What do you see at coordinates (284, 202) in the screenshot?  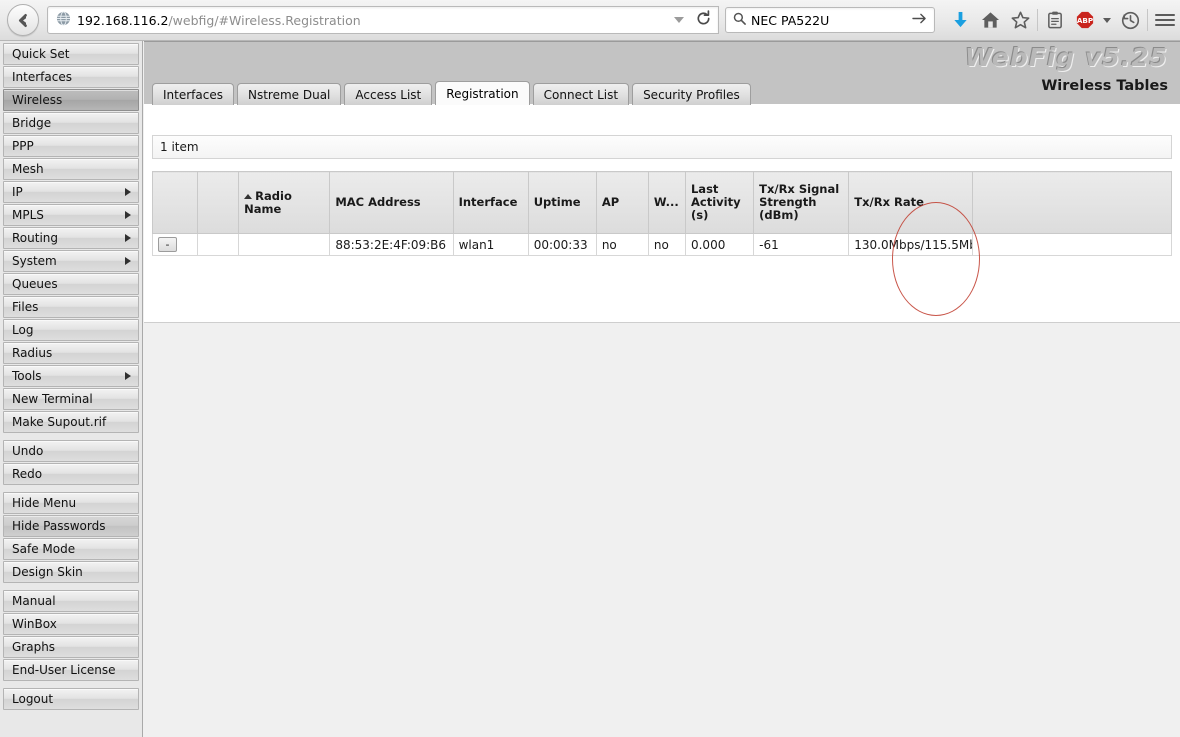 I see `table-header-radio-name: Radio Name` at bounding box center [284, 202].